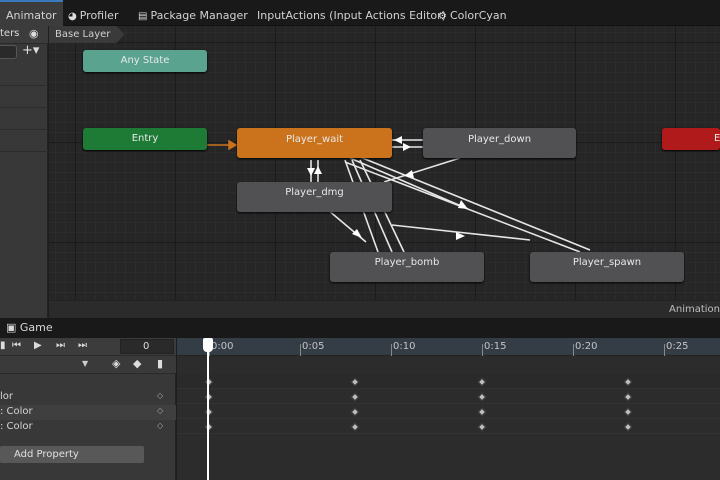 This screenshot has width=720, height=480. What do you see at coordinates (38, 345) in the screenshot?
I see `play-icon: ▶` at bounding box center [38, 345].